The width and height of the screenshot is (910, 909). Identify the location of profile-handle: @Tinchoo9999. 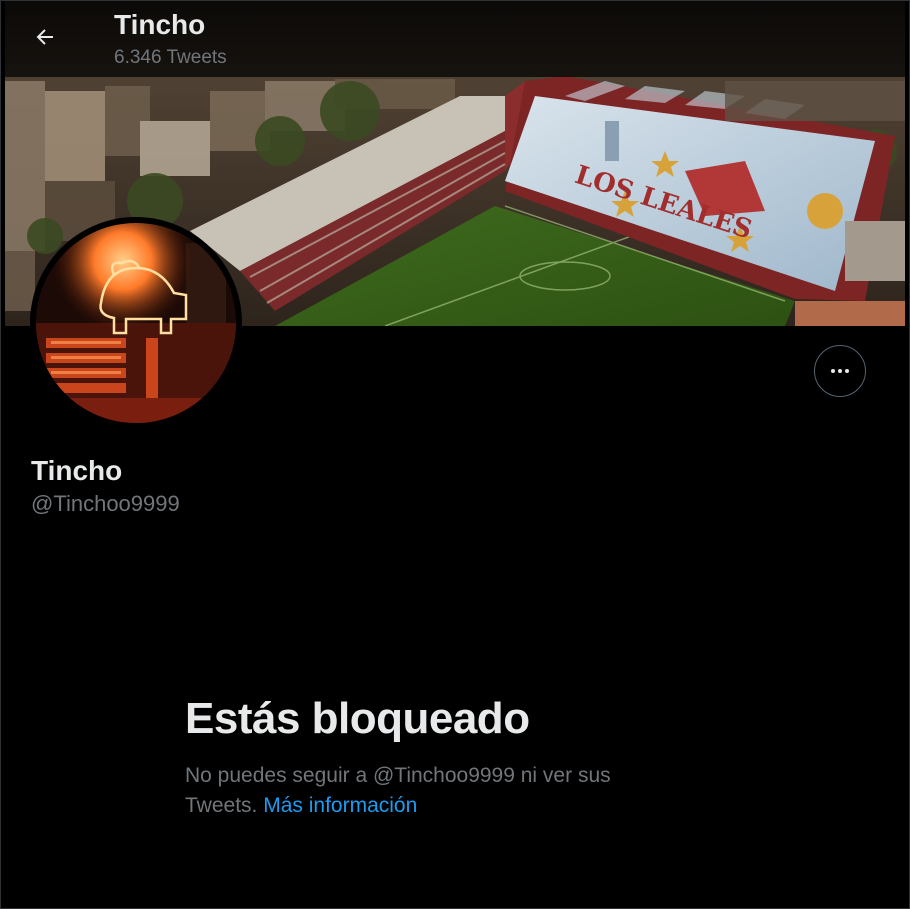
(105, 503).